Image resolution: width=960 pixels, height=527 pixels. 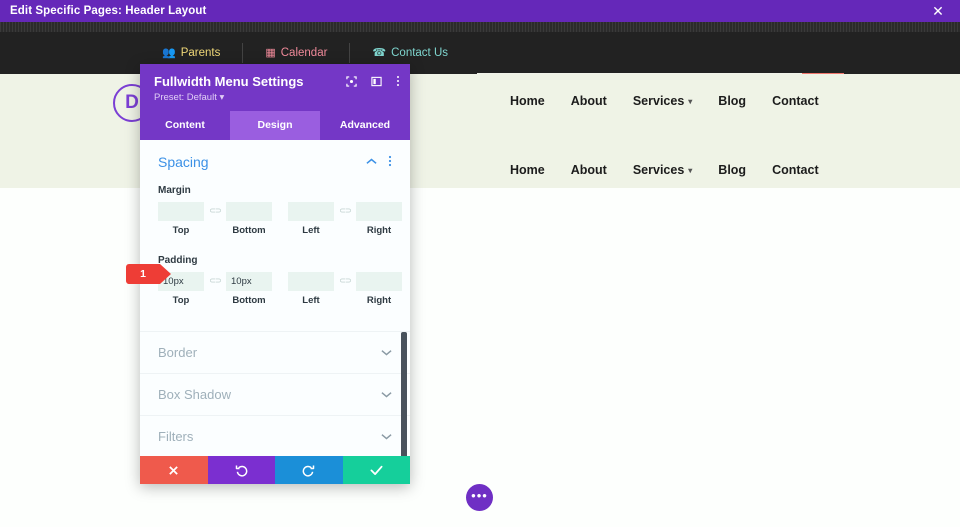 I want to click on margin-top-bottom-pair: Top ⊂⊃ Bottom, so click(x=215, y=218).